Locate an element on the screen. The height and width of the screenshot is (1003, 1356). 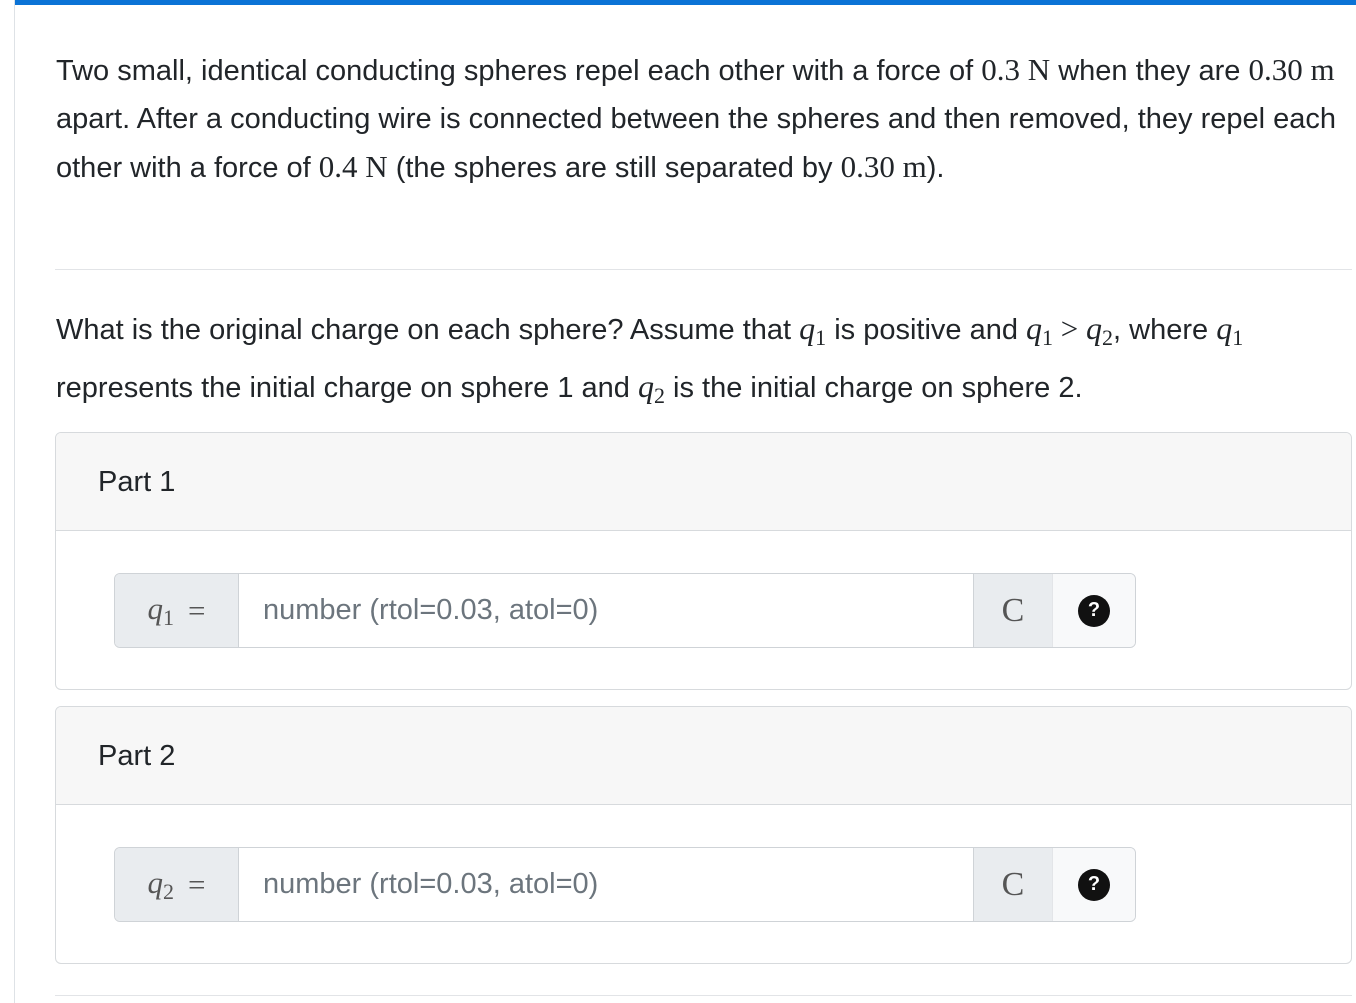
var-q1-compare: q1 is located at coordinates (1040, 330).